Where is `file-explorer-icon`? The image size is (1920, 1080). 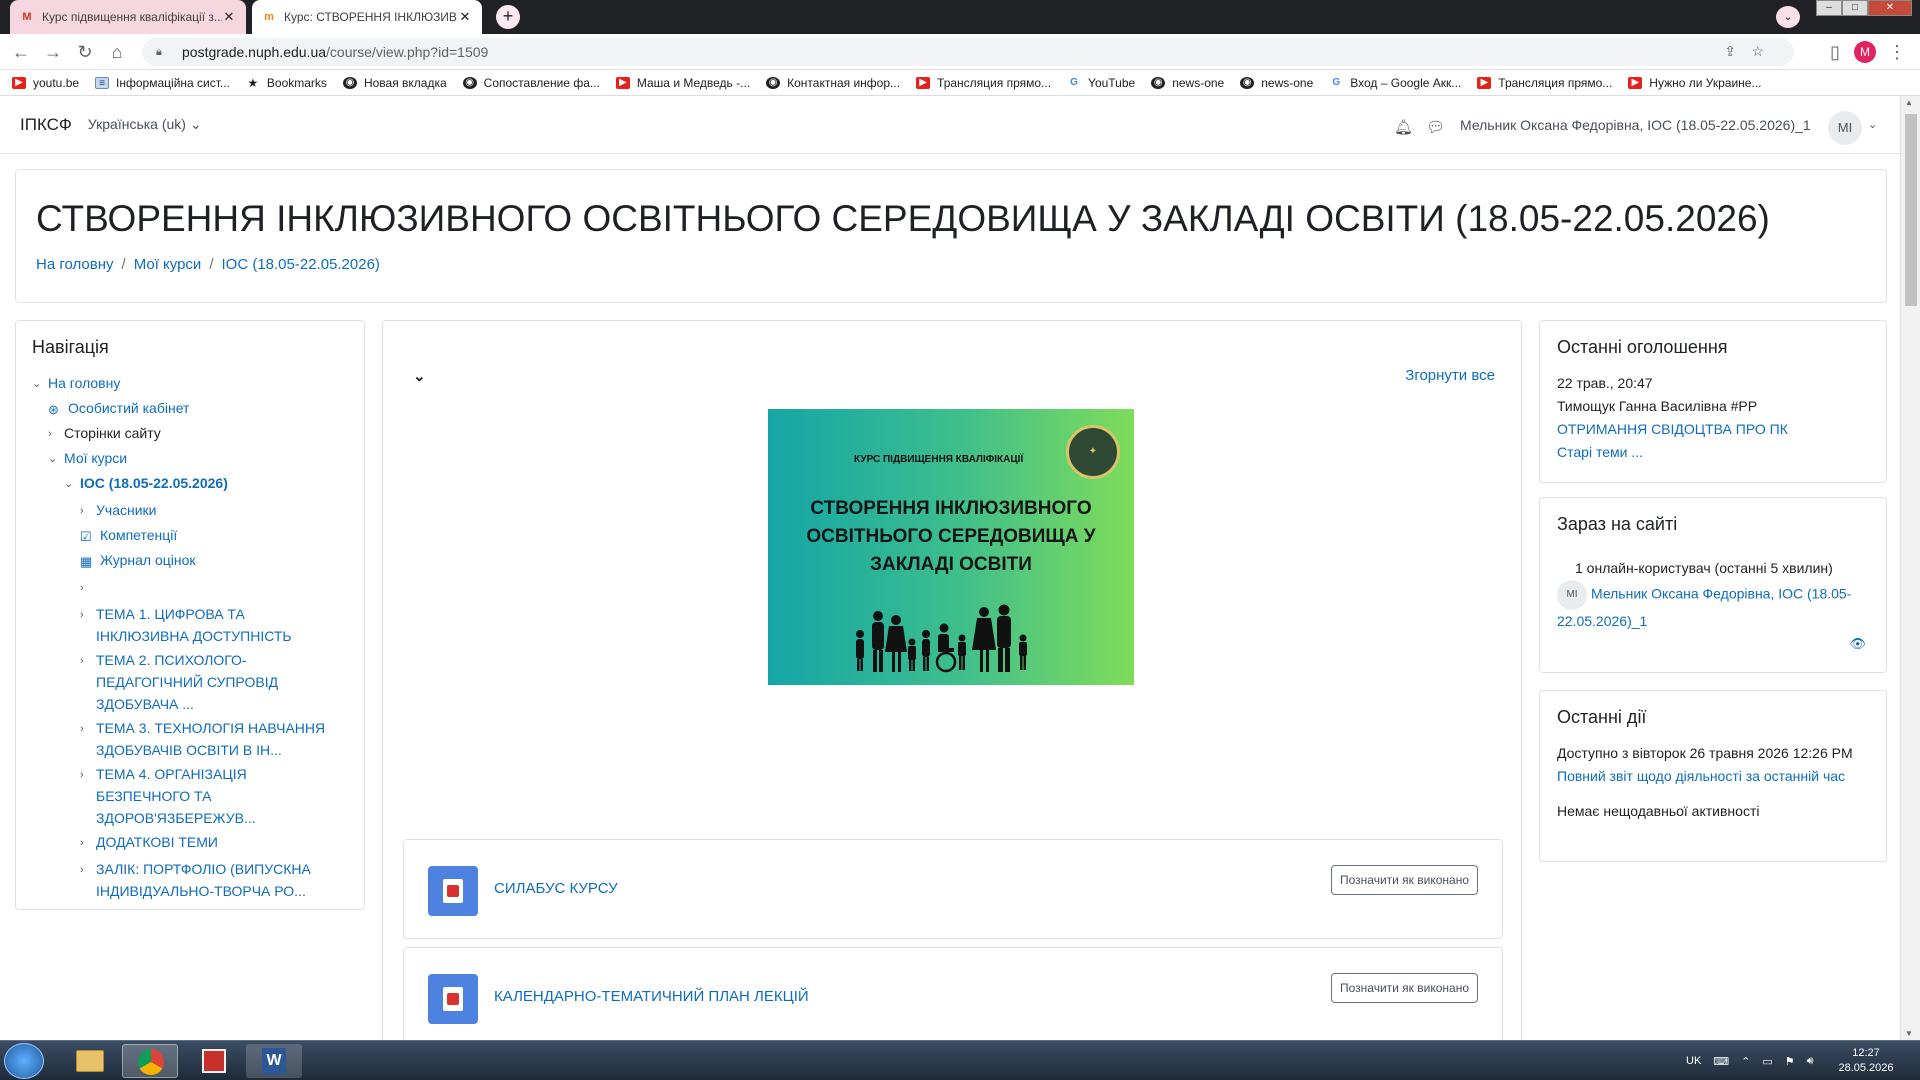 file-explorer-icon is located at coordinates (90, 1061).